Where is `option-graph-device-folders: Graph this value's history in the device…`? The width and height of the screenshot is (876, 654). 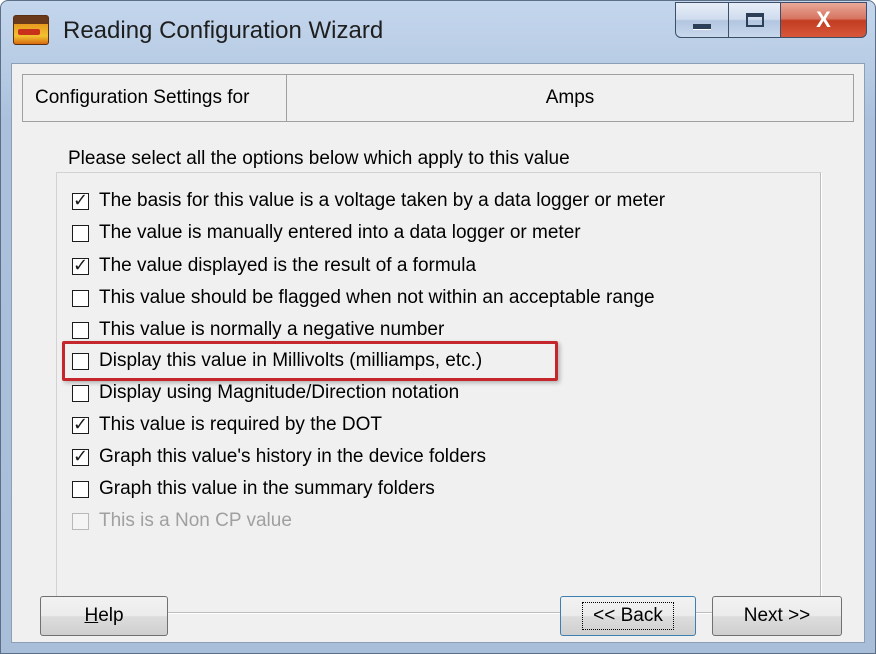 option-graph-device-folders: Graph this value's history in the device… is located at coordinates (279, 457).